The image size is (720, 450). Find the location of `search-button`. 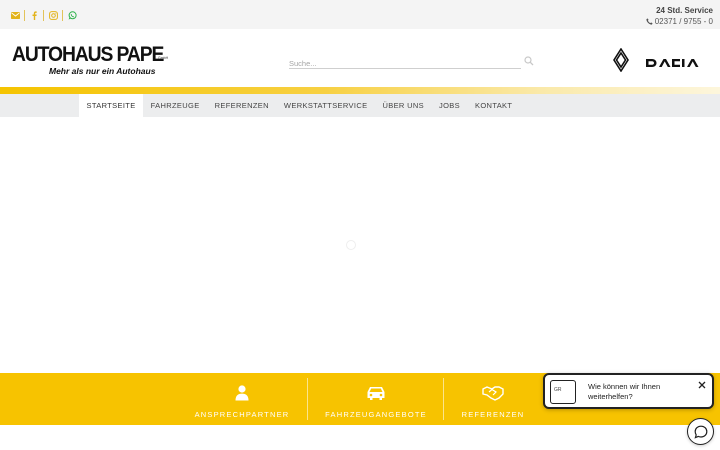

search-button is located at coordinates (529, 61).